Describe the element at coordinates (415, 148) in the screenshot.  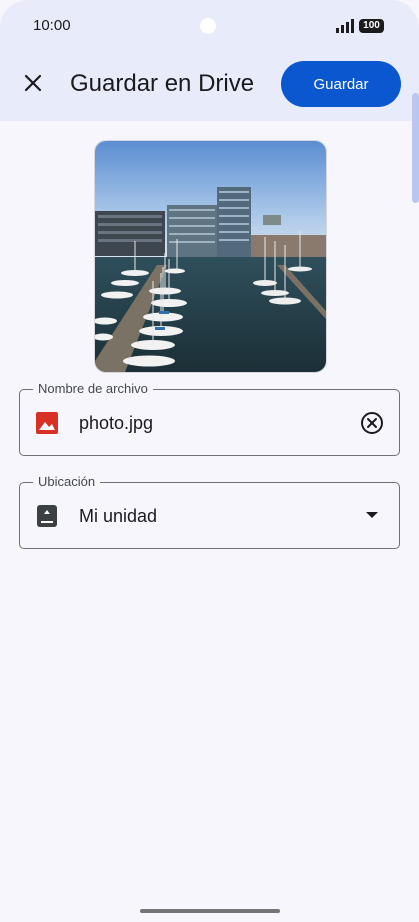
I see `scrollbar` at that location.